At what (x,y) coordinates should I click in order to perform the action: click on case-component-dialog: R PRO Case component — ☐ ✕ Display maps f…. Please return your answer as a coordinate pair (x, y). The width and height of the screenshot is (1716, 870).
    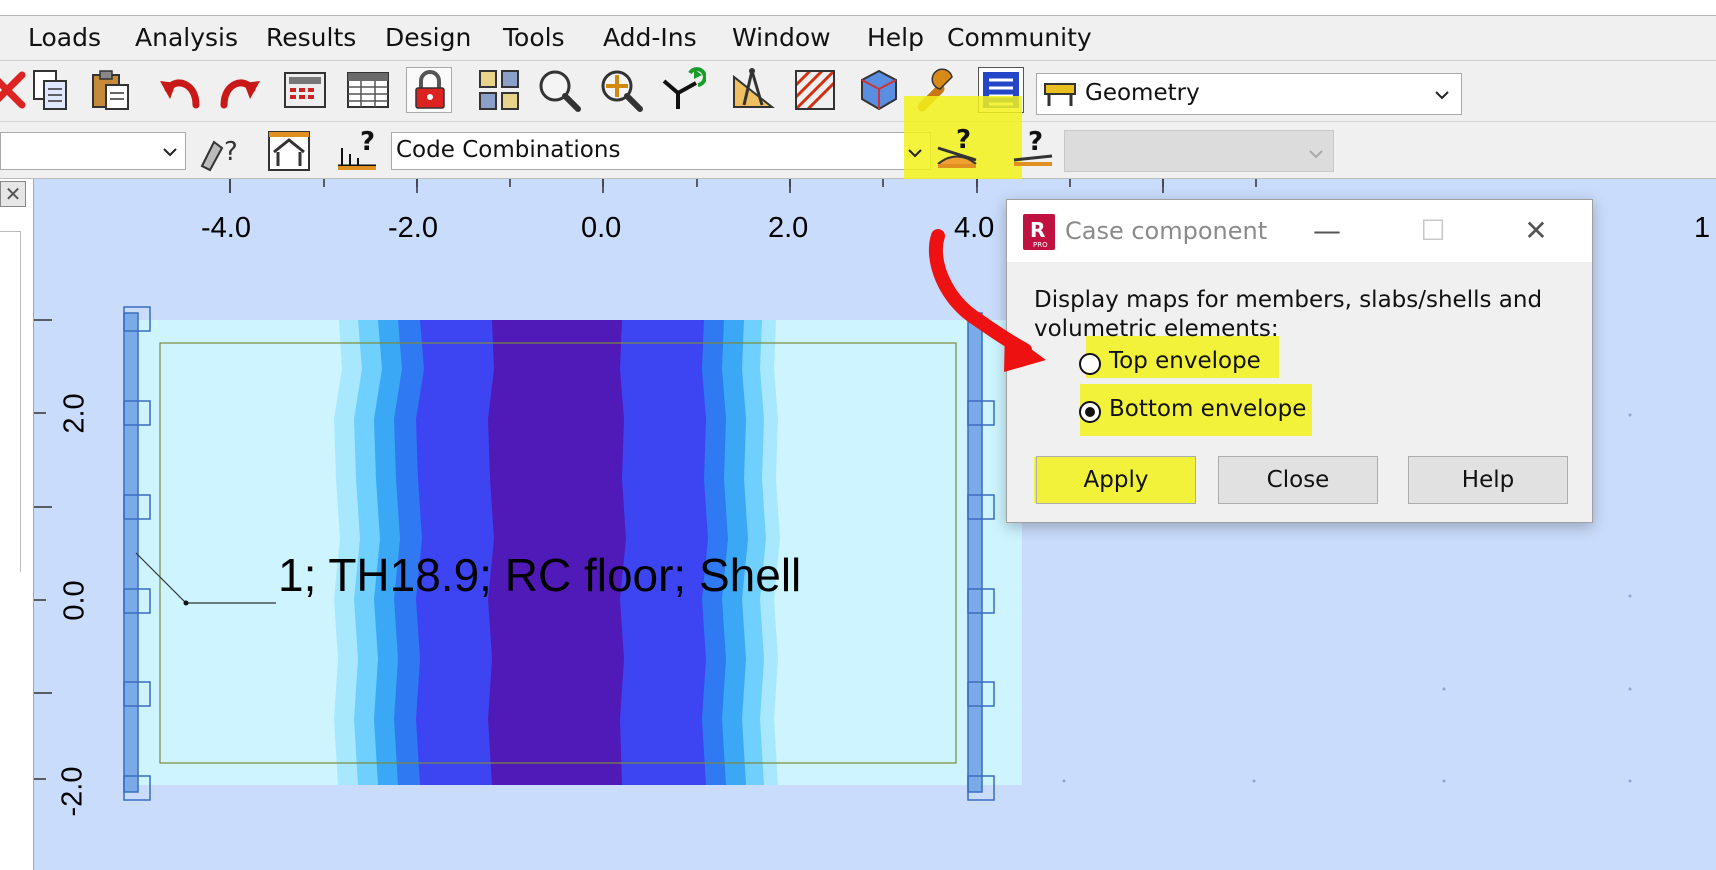
    Looking at the image, I should click on (1299, 361).